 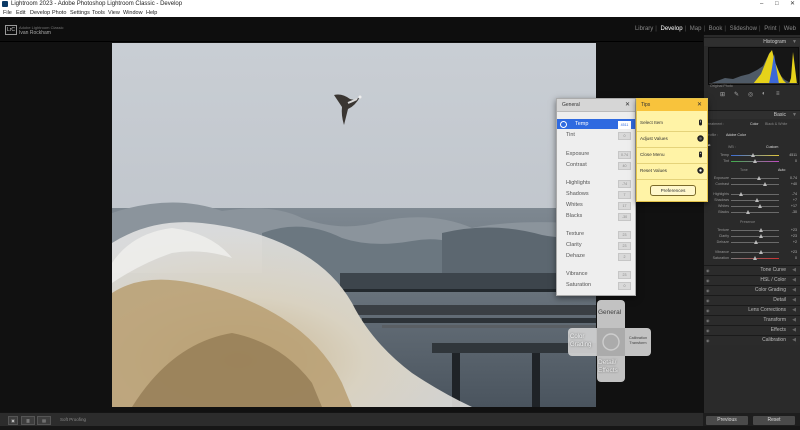 What do you see at coordinates (774, 420) in the screenshot?
I see `reset-button: Reset` at bounding box center [774, 420].